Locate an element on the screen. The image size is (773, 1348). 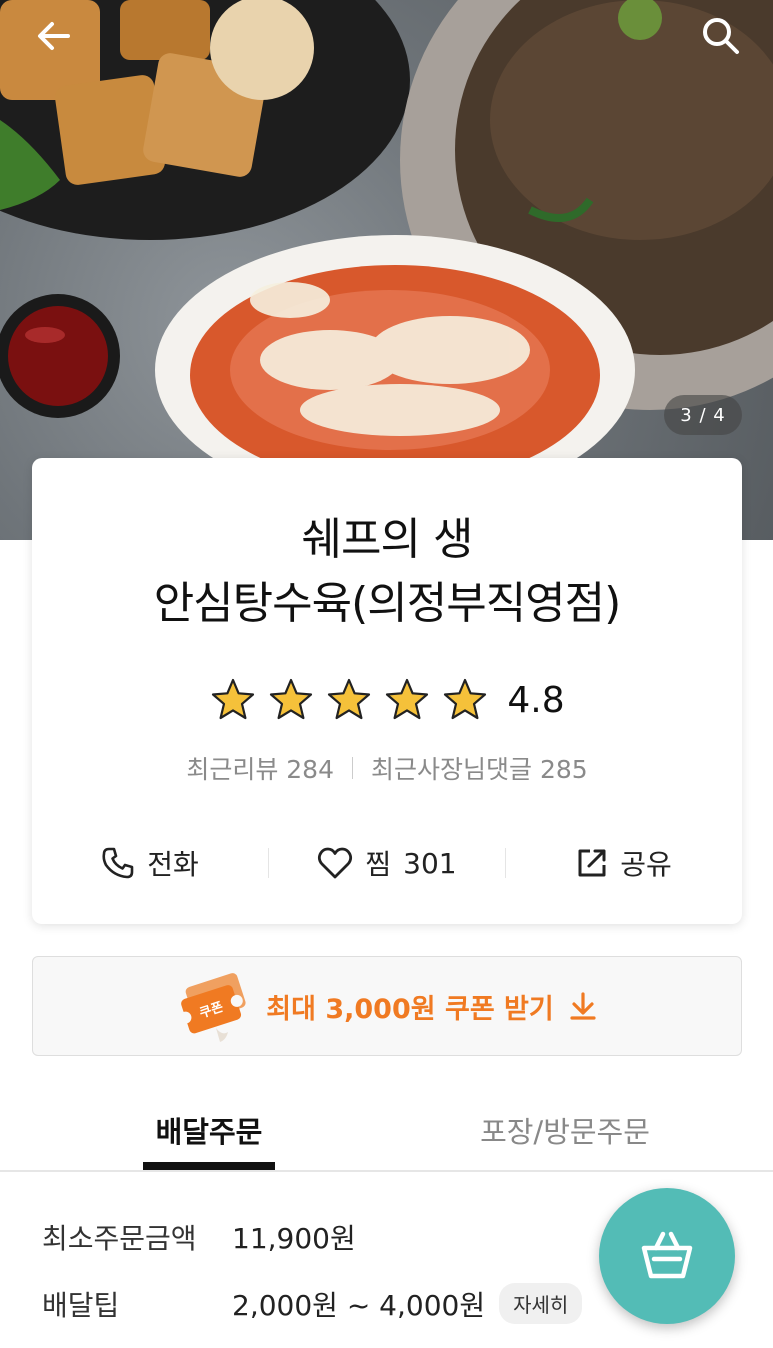
recent-reviews-label: 최근리뷰 is located at coordinates (232, 769).